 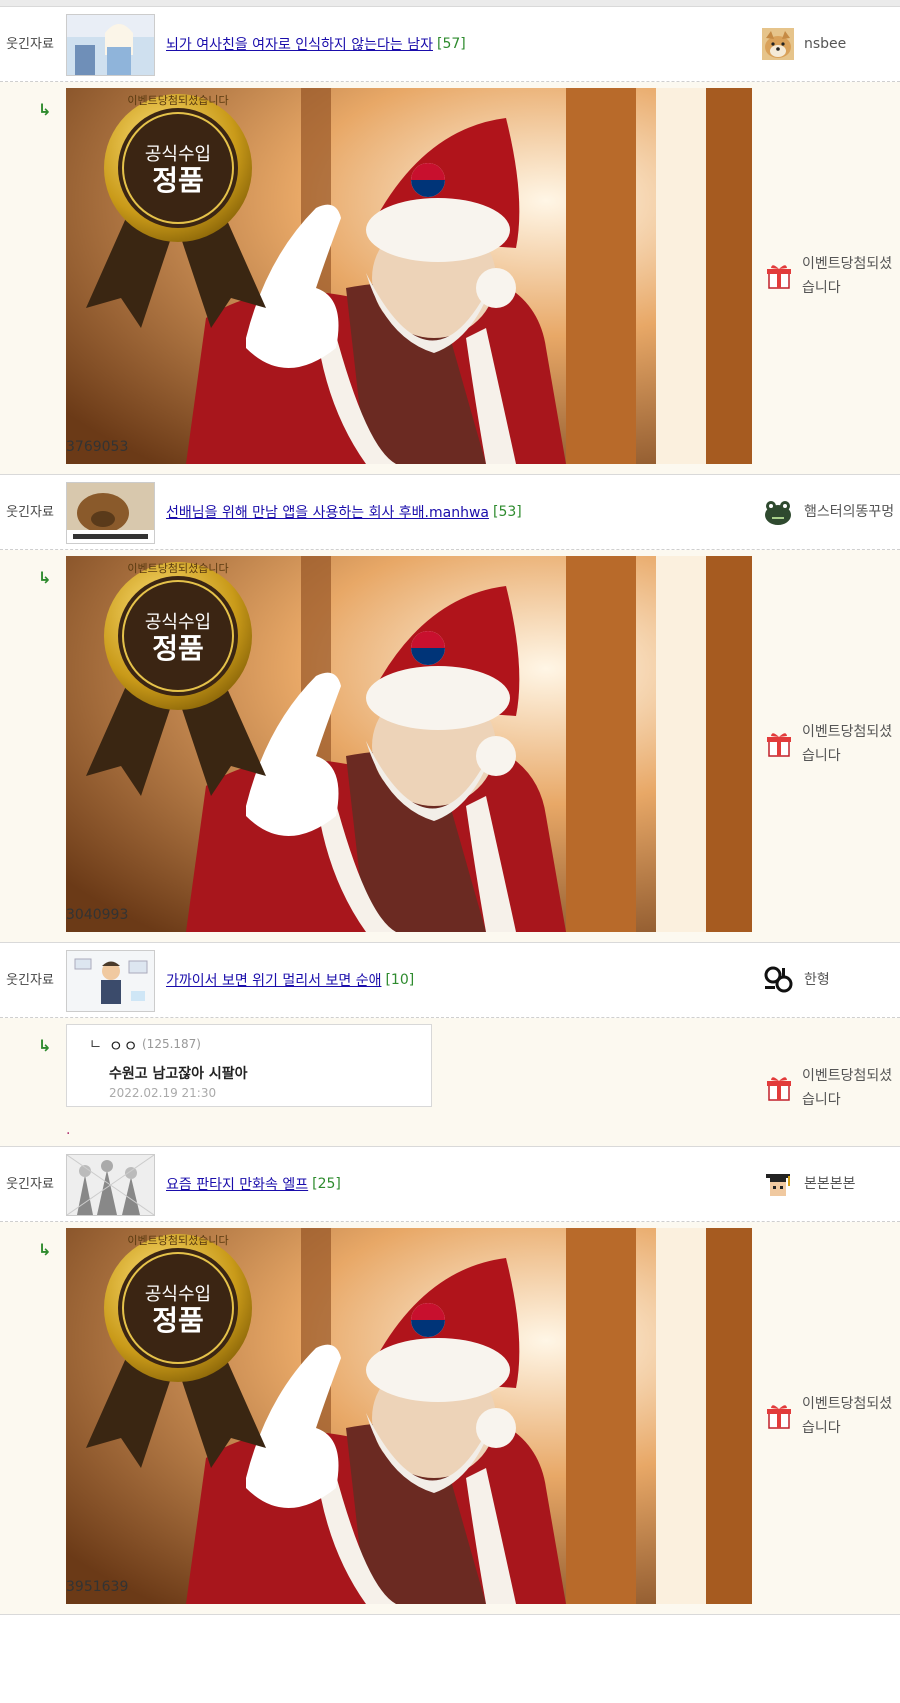 I want to click on author-name: 본본본본, so click(x=830, y=1183).